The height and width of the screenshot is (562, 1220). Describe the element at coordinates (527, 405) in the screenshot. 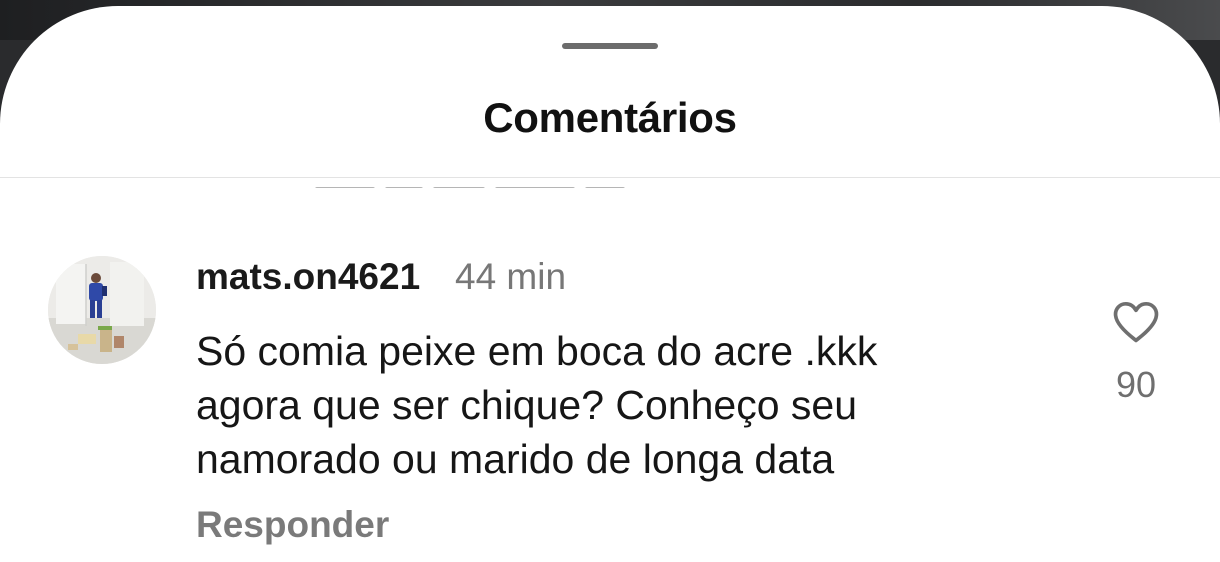

I see `comment-text-line: agora que ser chique? Conheço seu` at that location.